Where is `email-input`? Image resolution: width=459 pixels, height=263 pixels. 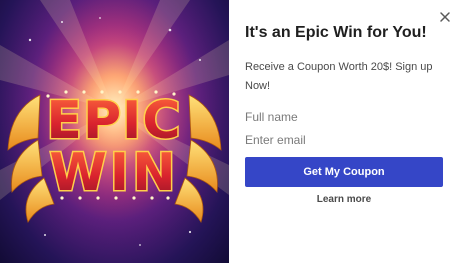 email-input is located at coordinates (344, 140).